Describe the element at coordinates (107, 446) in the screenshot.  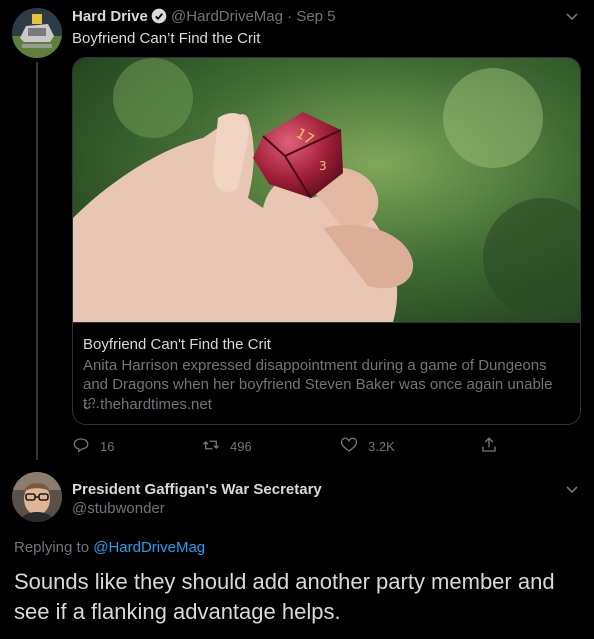
I see `reply-count: 16` at that location.